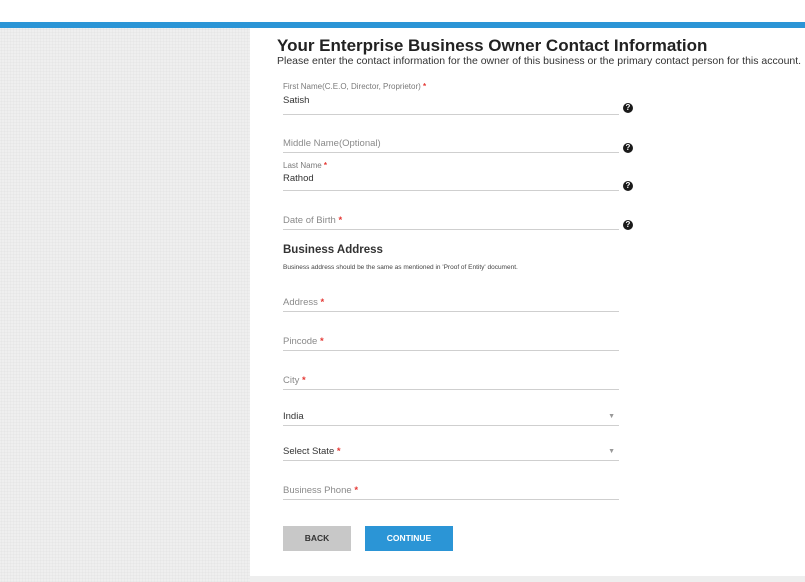 The image size is (805, 582). What do you see at coordinates (451, 303) in the screenshot?
I see `address-field: Address *` at bounding box center [451, 303].